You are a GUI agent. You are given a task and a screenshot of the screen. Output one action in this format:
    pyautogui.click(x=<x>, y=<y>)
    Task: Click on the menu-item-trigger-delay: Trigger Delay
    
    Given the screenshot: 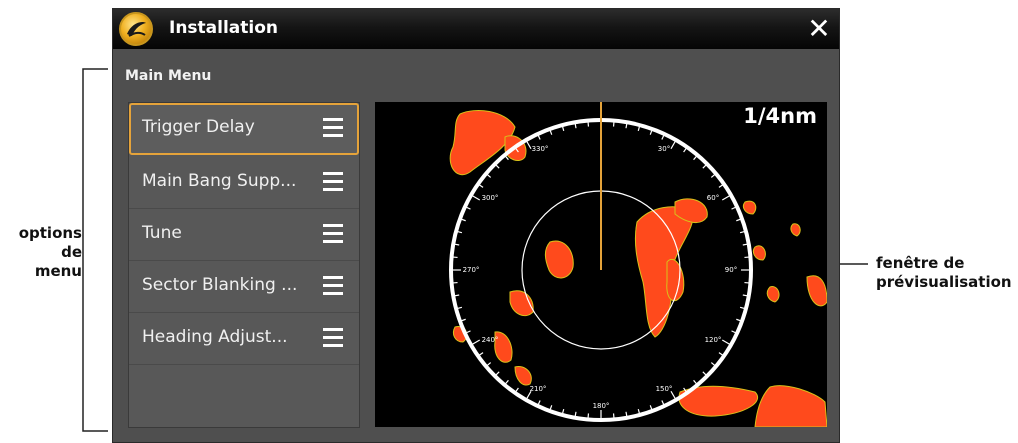 What is the action you would take?
    pyautogui.click(x=244, y=129)
    